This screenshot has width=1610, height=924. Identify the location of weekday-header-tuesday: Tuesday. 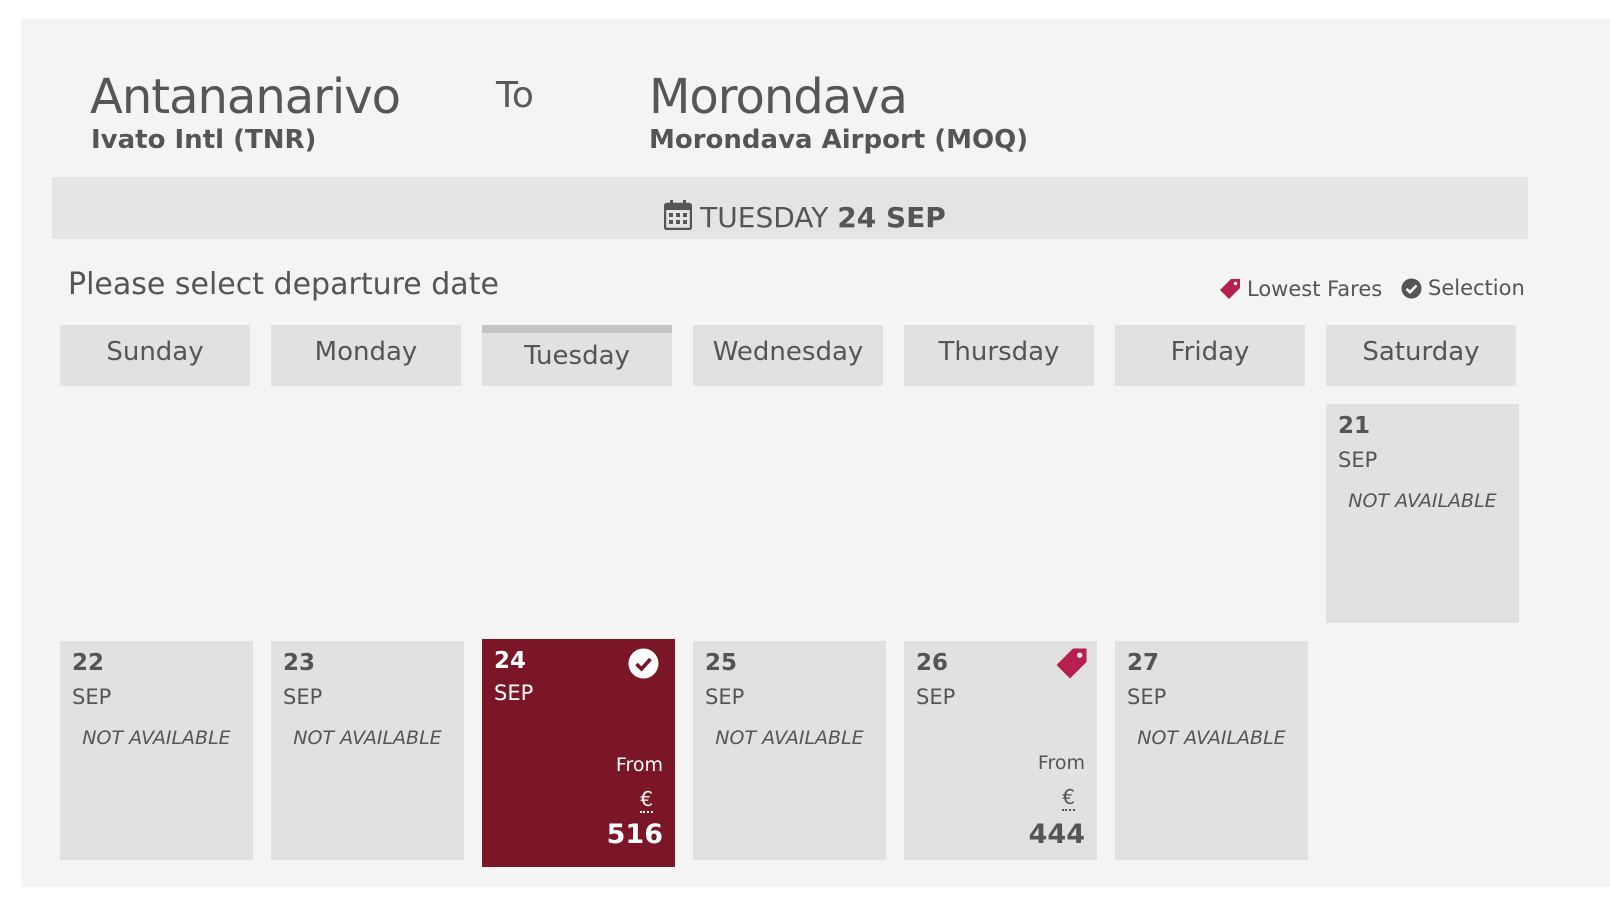
(577, 355).